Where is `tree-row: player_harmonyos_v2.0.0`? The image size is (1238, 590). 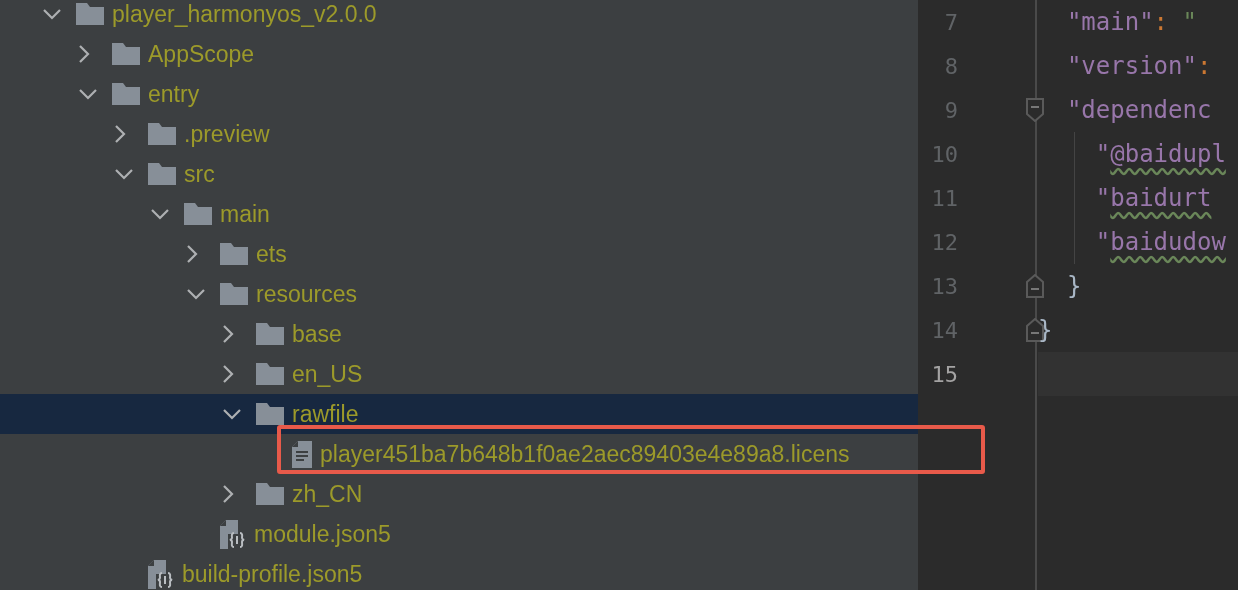
tree-row: player_harmonyos_v2.0.0 is located at coordinates (459, 17).